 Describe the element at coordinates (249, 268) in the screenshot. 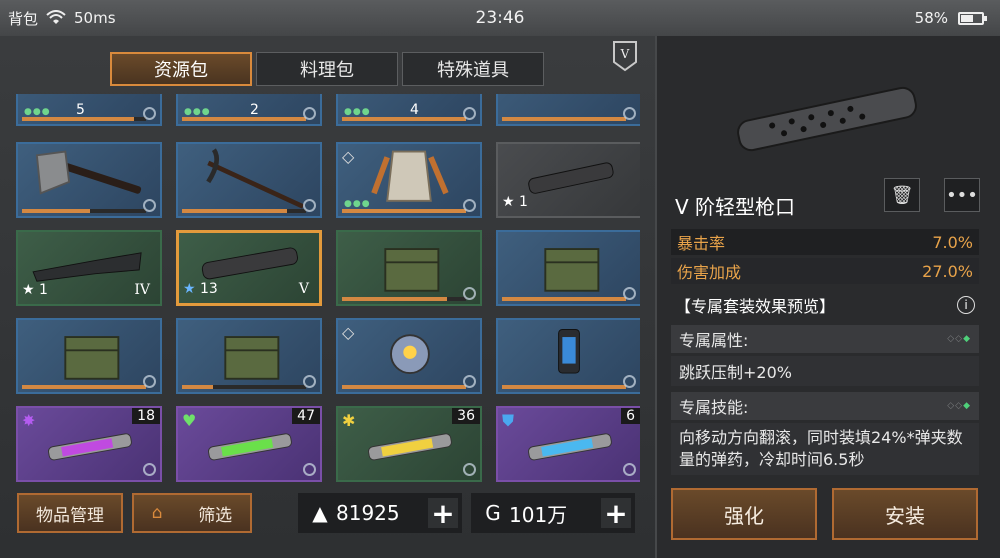

I see `item-slot-muzzle-selected: ★ 13 V` at that location.